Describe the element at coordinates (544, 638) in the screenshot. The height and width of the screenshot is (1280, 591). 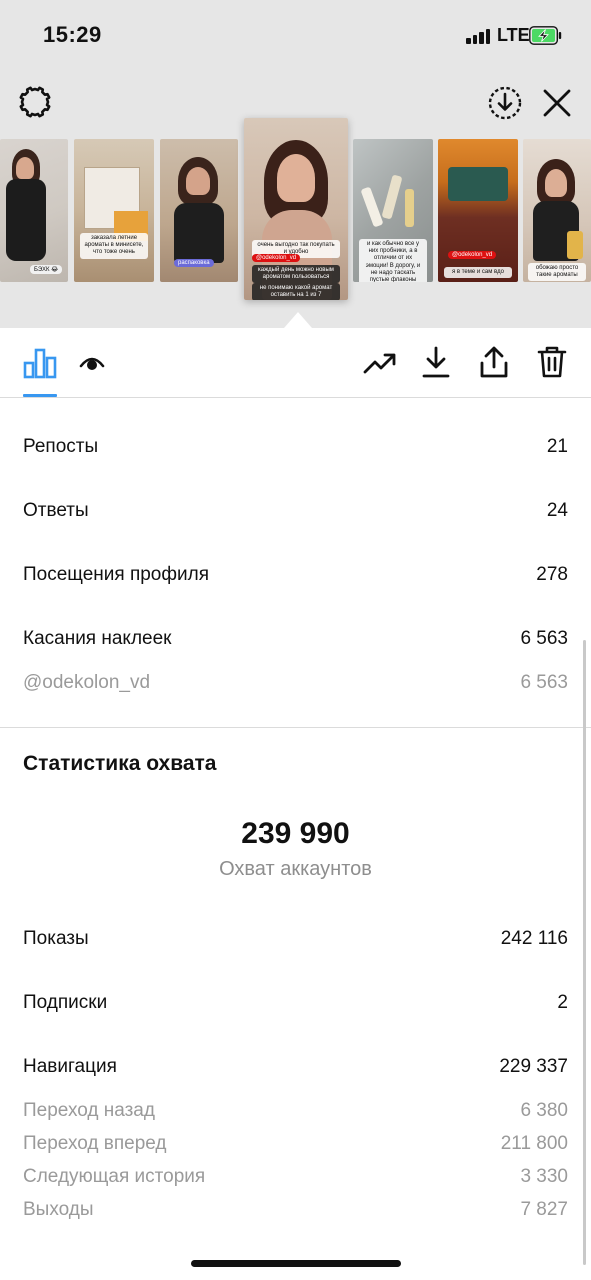
I see `stat-value: 6 563` at that location.